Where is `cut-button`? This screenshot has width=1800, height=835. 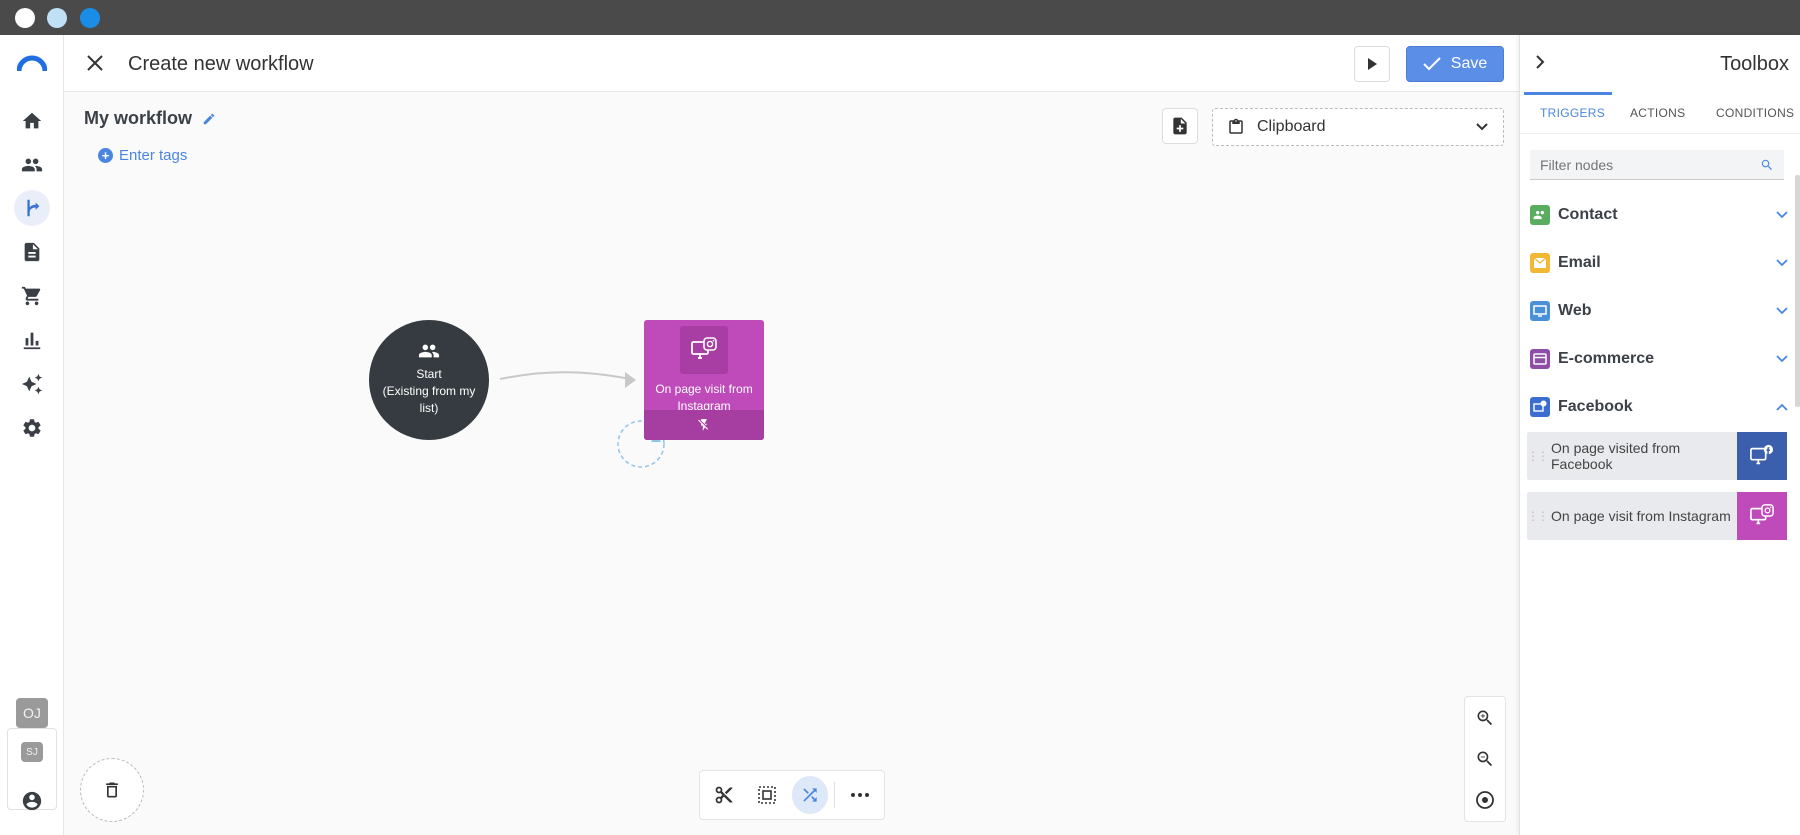 cut-button is located at coordinates (724, 795).